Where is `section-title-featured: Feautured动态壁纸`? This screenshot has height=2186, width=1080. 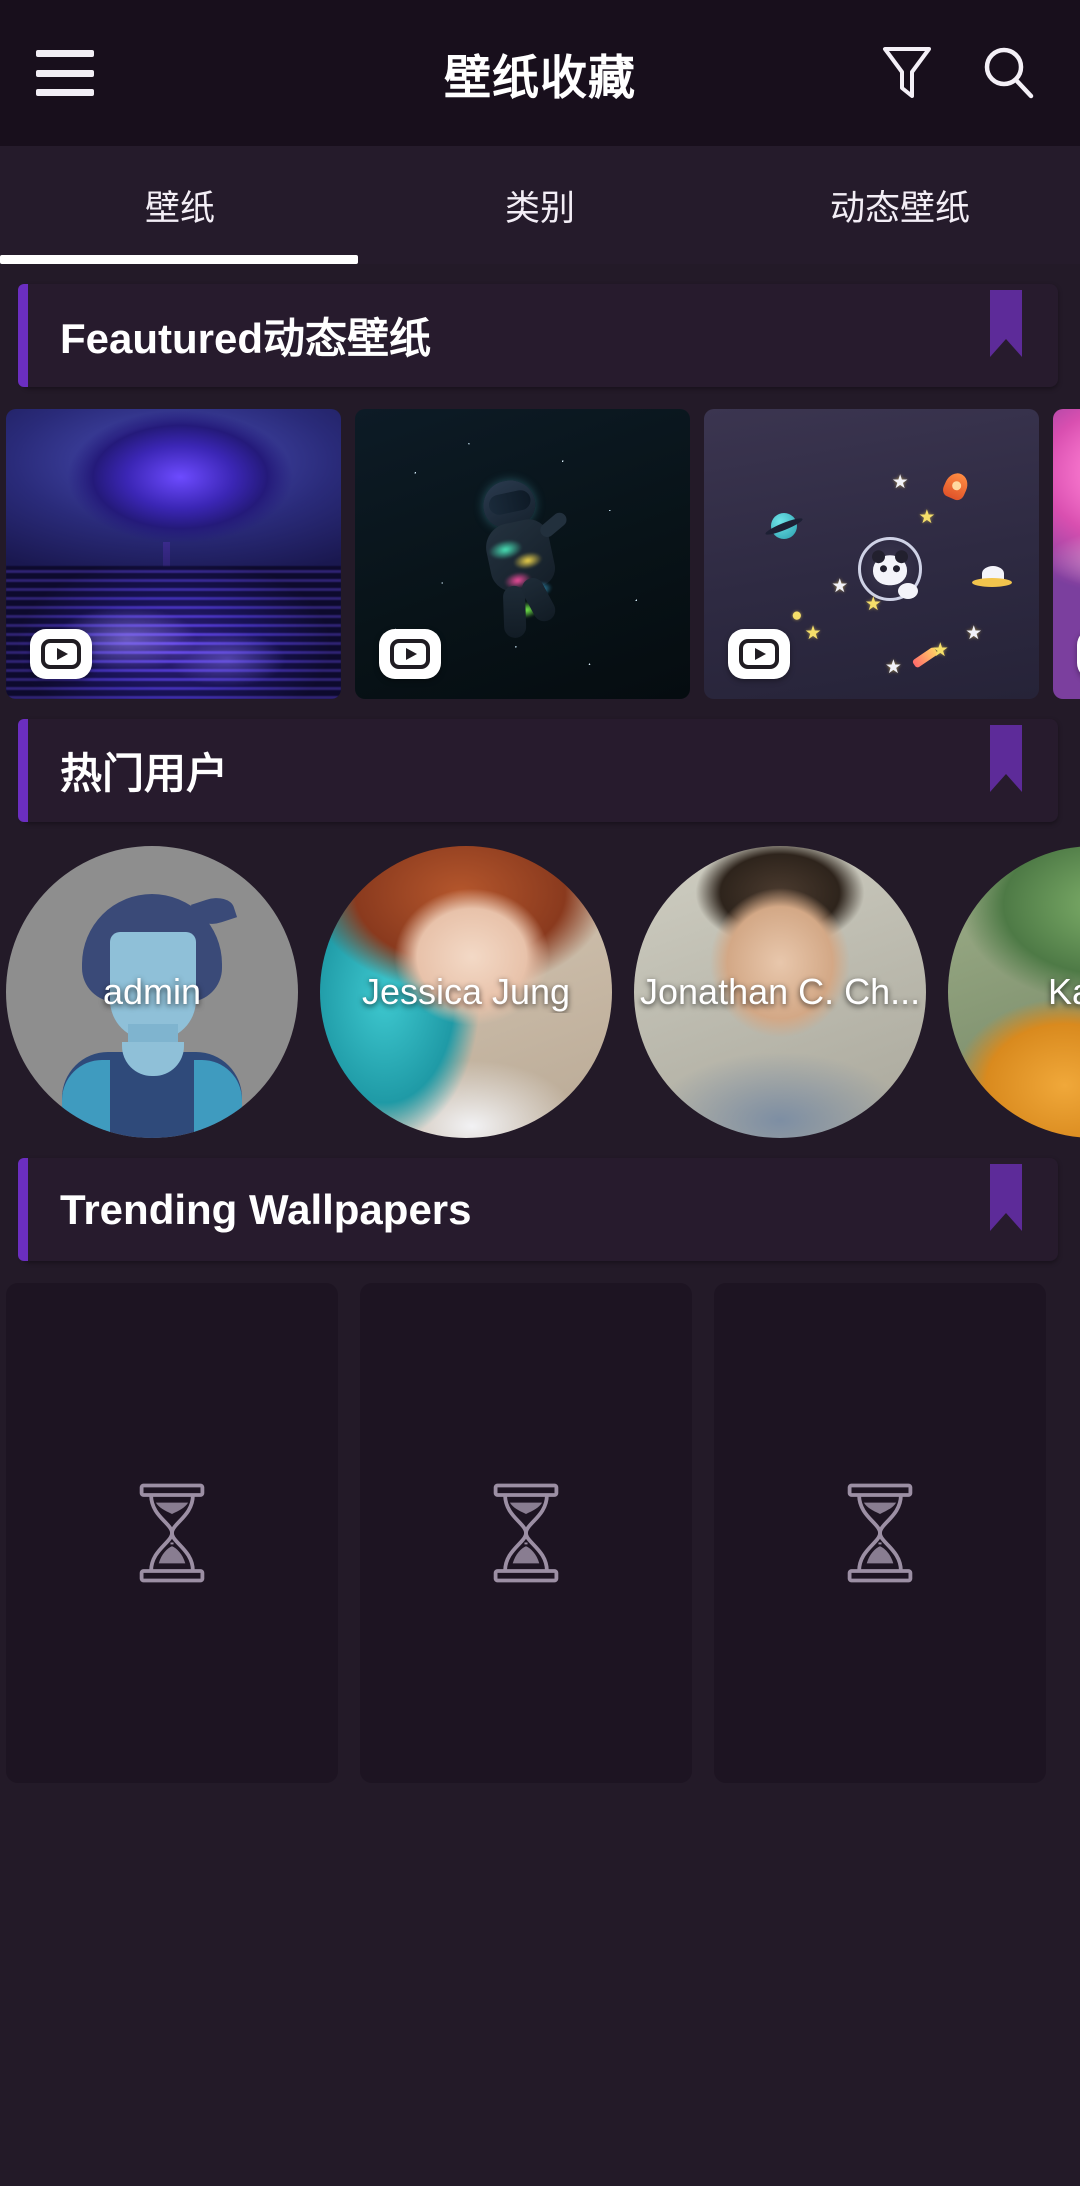 section-title-featured: Feautured动态壁纸 is located at coordinates (246, 338).